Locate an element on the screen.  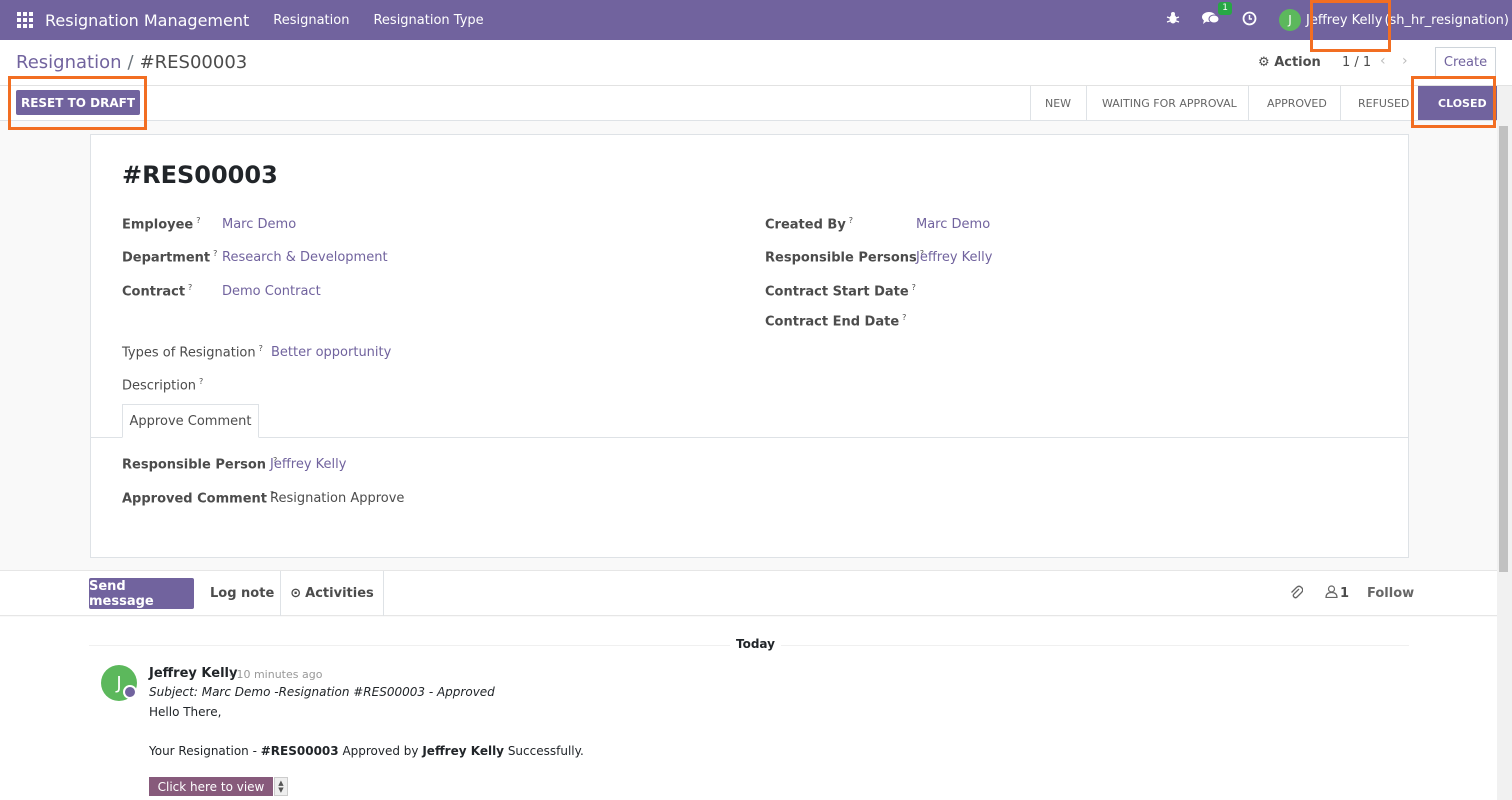
scrollbar-thumb is located at coordinates (1503, 349).